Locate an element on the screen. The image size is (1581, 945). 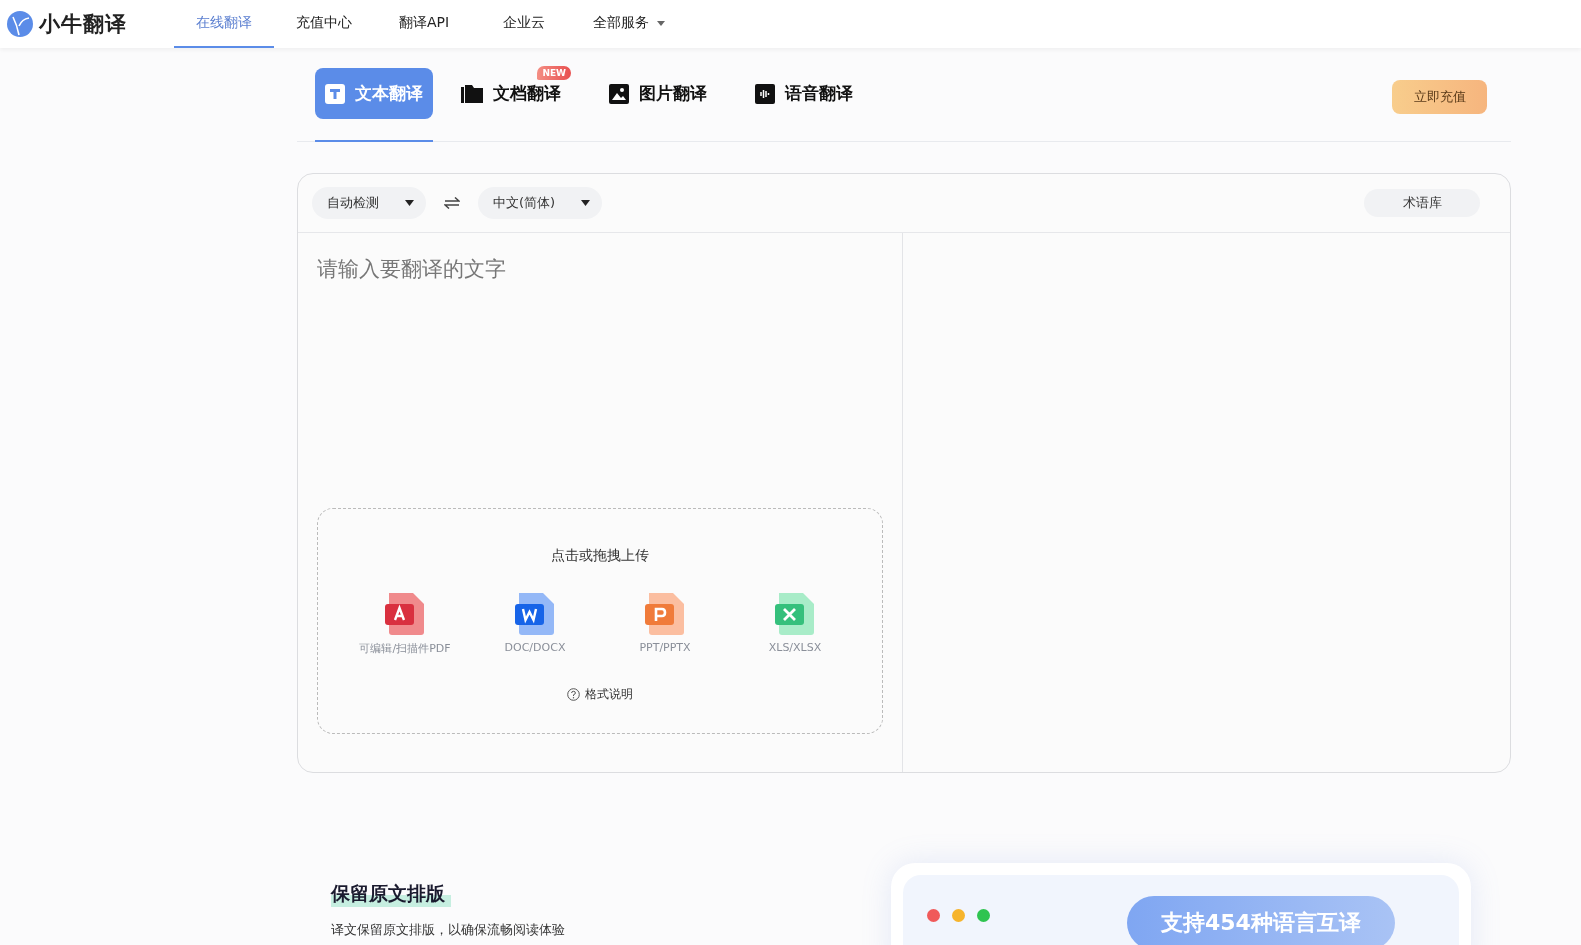
source-language-dropdown: 自动检测 is located at coordinates (369, 203).